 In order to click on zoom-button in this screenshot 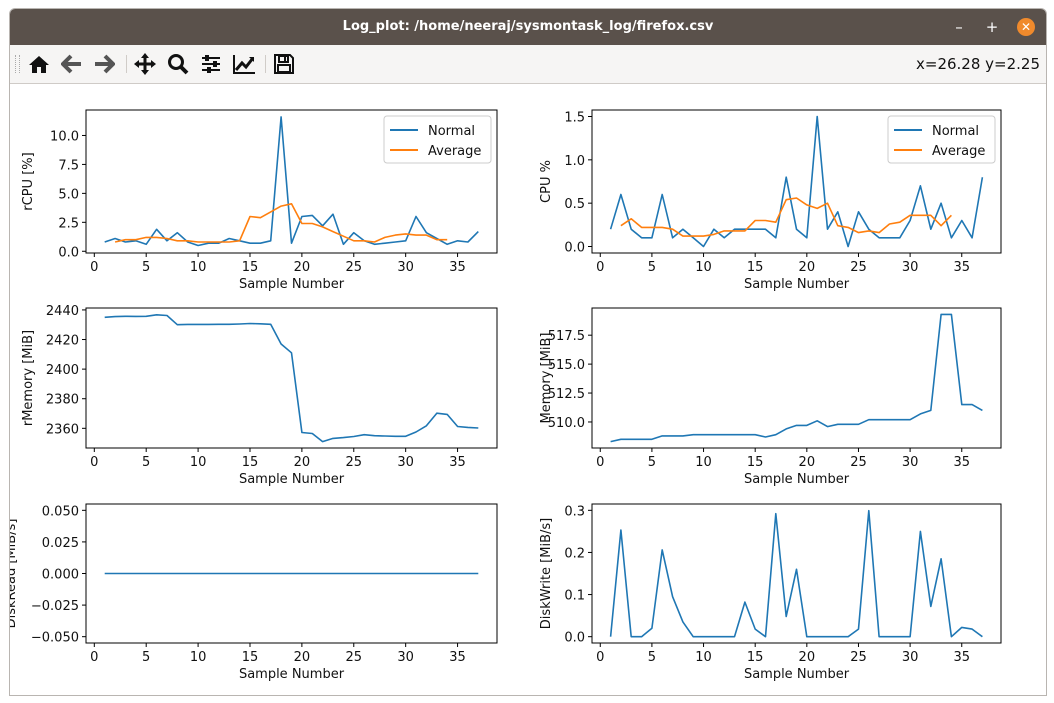, I will do `click(178, 64)`.